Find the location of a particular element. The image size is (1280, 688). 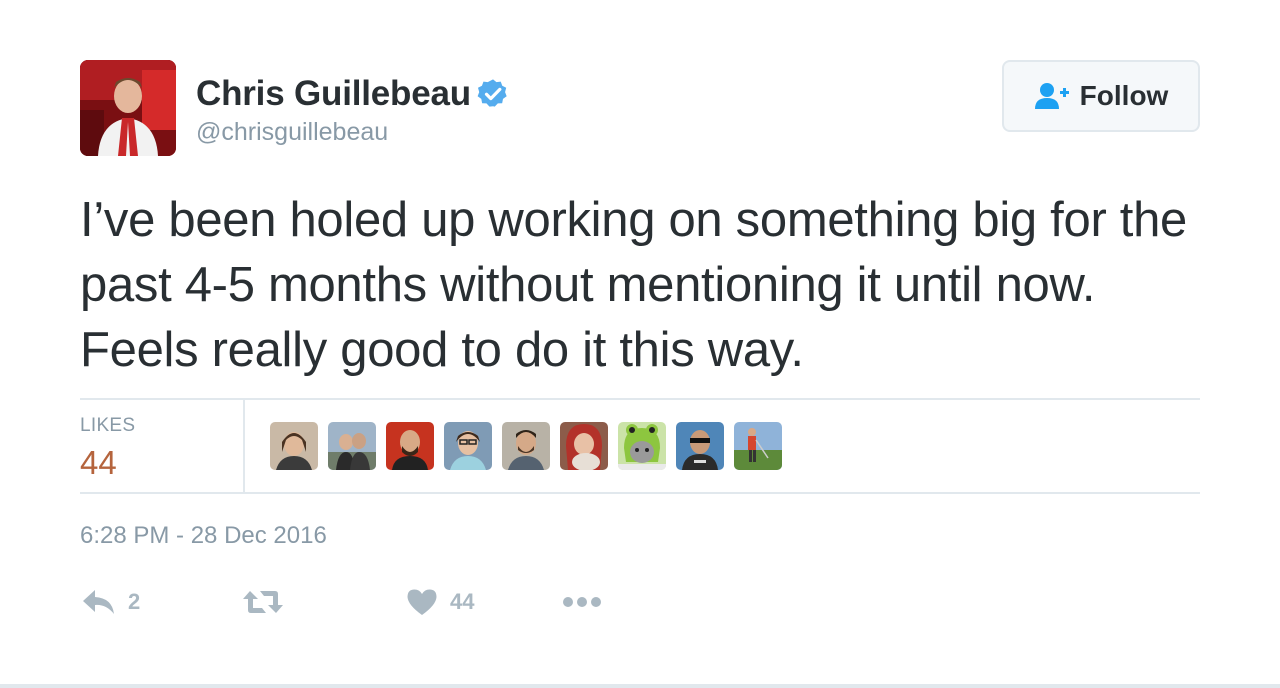

likers-avatars is located at coordinates (531, 446).